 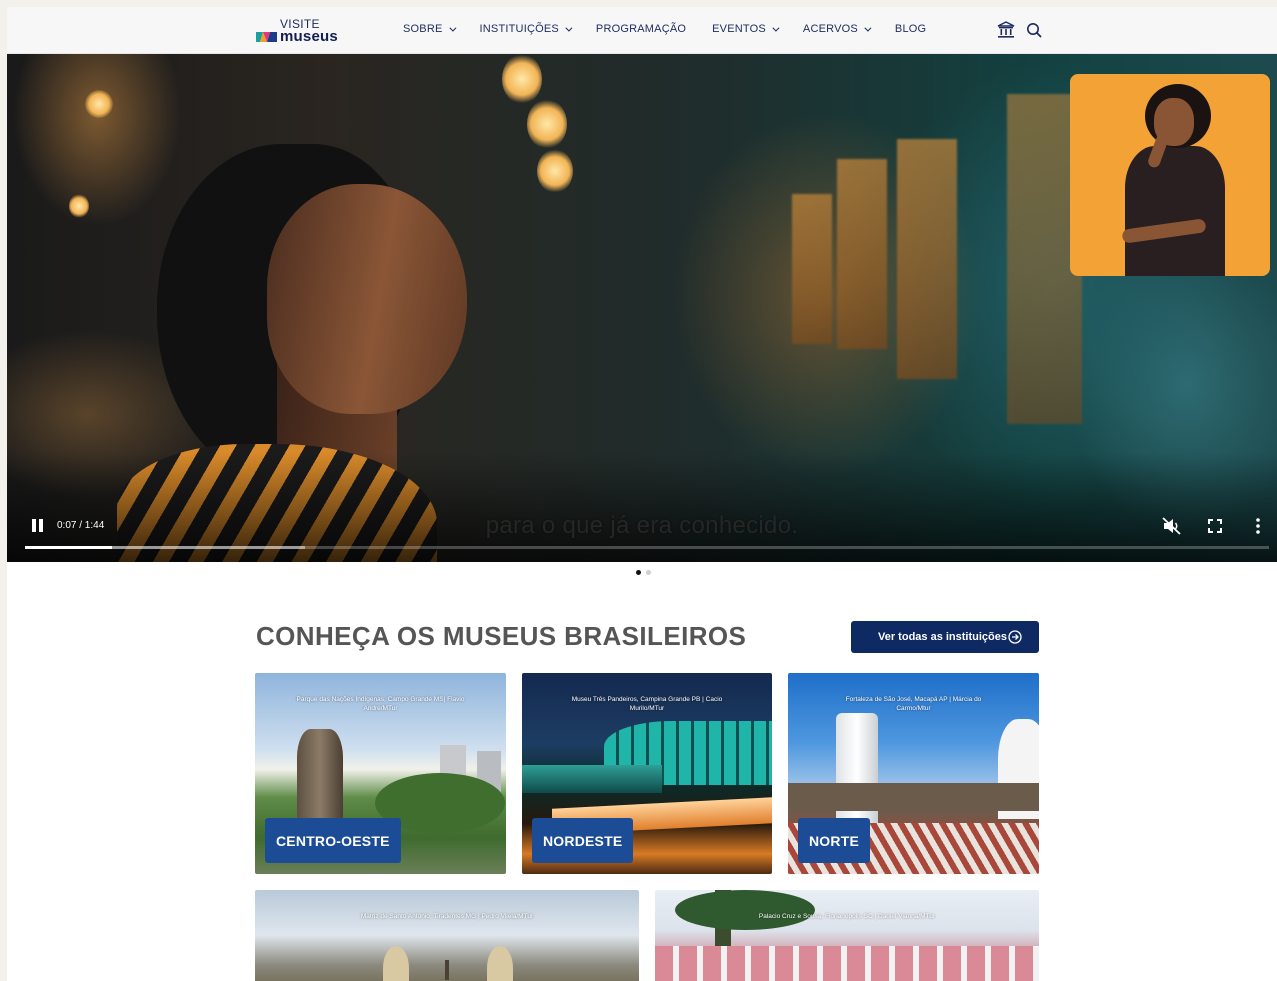 What do you see at coordinates (745, 910) in the screenshot?
I see `palm-leaves` at bounding box center [745, 910].